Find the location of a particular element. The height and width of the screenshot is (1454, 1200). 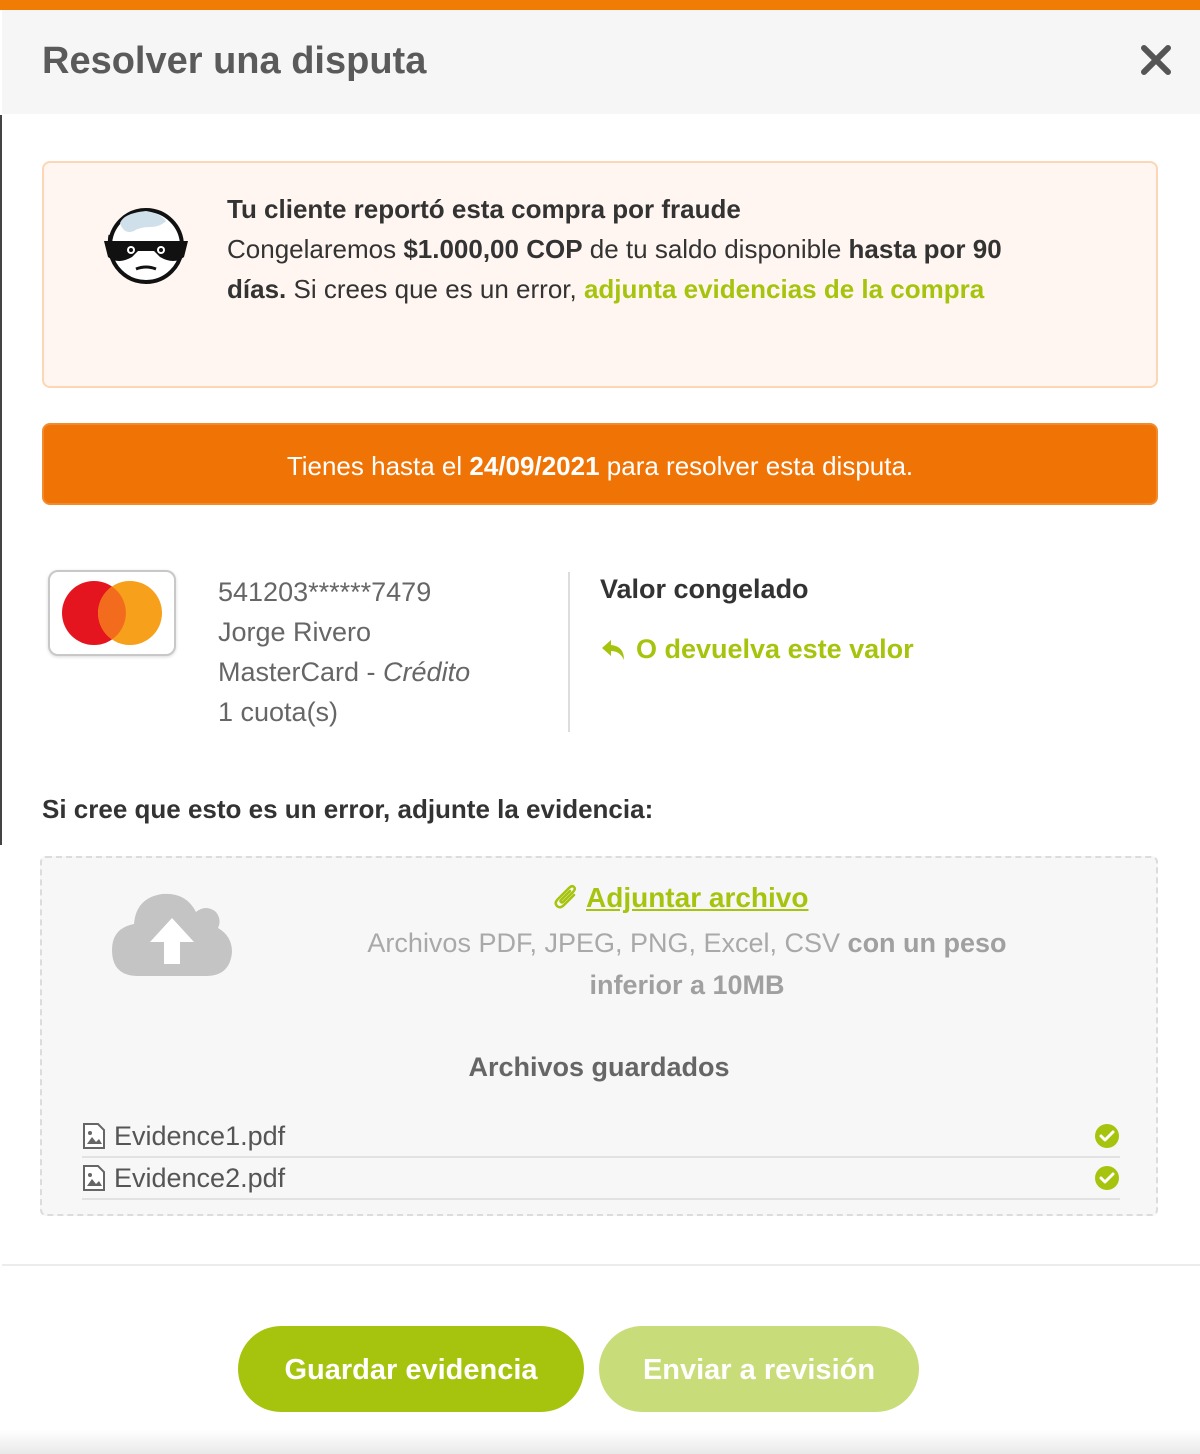

saved-files-title: Archivos guardados is located at coordinates (599, 1067).